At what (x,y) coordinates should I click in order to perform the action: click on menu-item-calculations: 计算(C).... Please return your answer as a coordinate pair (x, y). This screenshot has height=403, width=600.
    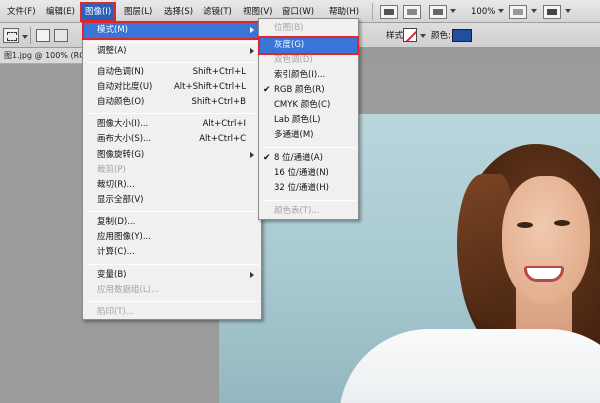
    Looking at the image, I should click on (172, 252).